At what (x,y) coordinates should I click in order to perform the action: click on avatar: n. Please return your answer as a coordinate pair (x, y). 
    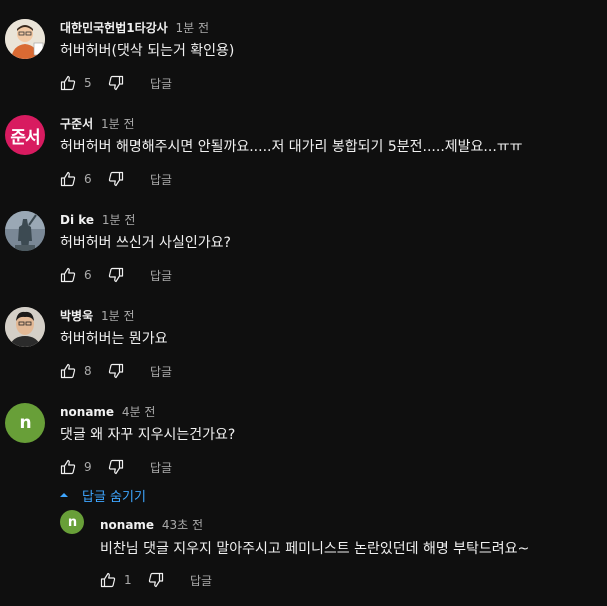
    Looking at the image, I should click on (25, 423).